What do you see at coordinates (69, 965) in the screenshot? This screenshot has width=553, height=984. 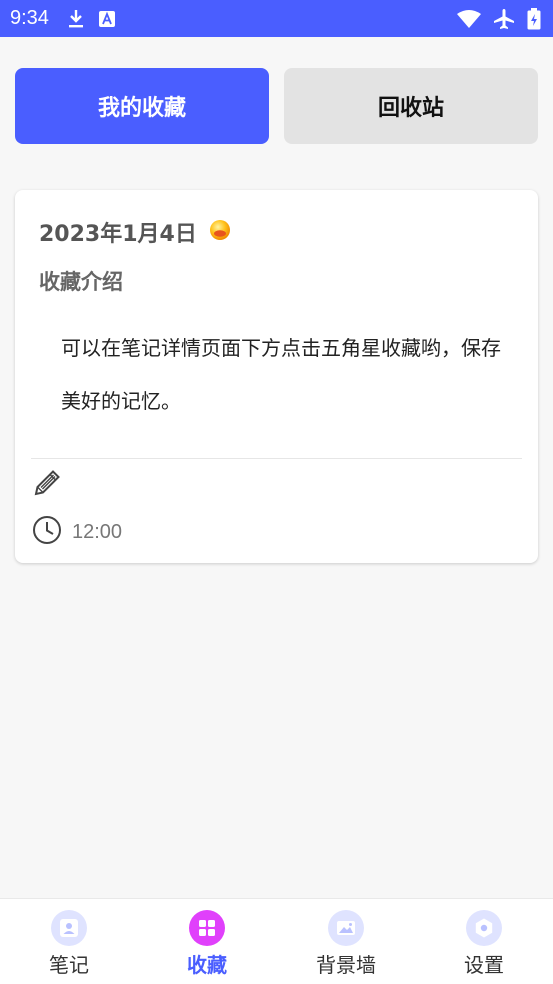 I see `nav-label-notes: 笔记` at bounding box center [69, 965].